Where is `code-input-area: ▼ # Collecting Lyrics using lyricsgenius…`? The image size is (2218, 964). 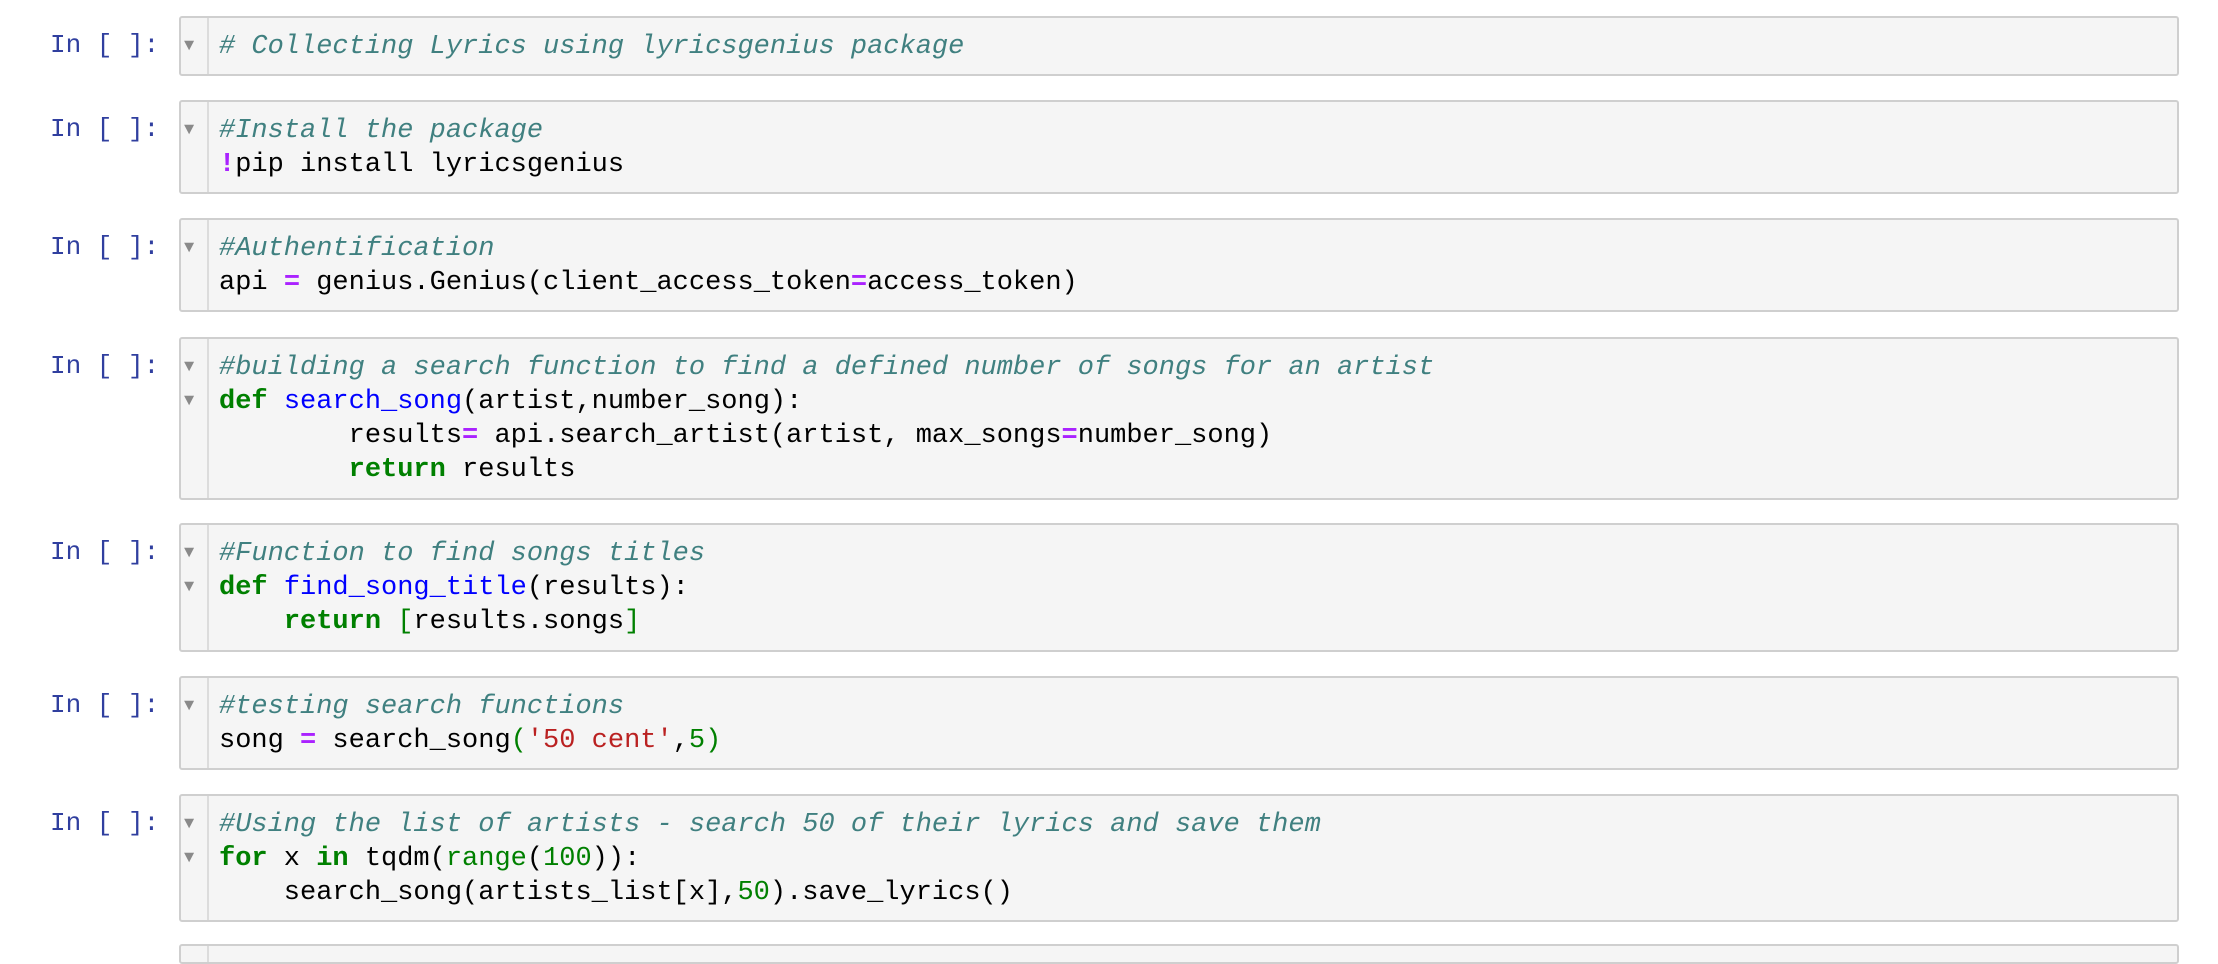
code-input-area: ▼ # Collecting Lyrics using lyricsgenius… is located at coordinates (1179, 46).